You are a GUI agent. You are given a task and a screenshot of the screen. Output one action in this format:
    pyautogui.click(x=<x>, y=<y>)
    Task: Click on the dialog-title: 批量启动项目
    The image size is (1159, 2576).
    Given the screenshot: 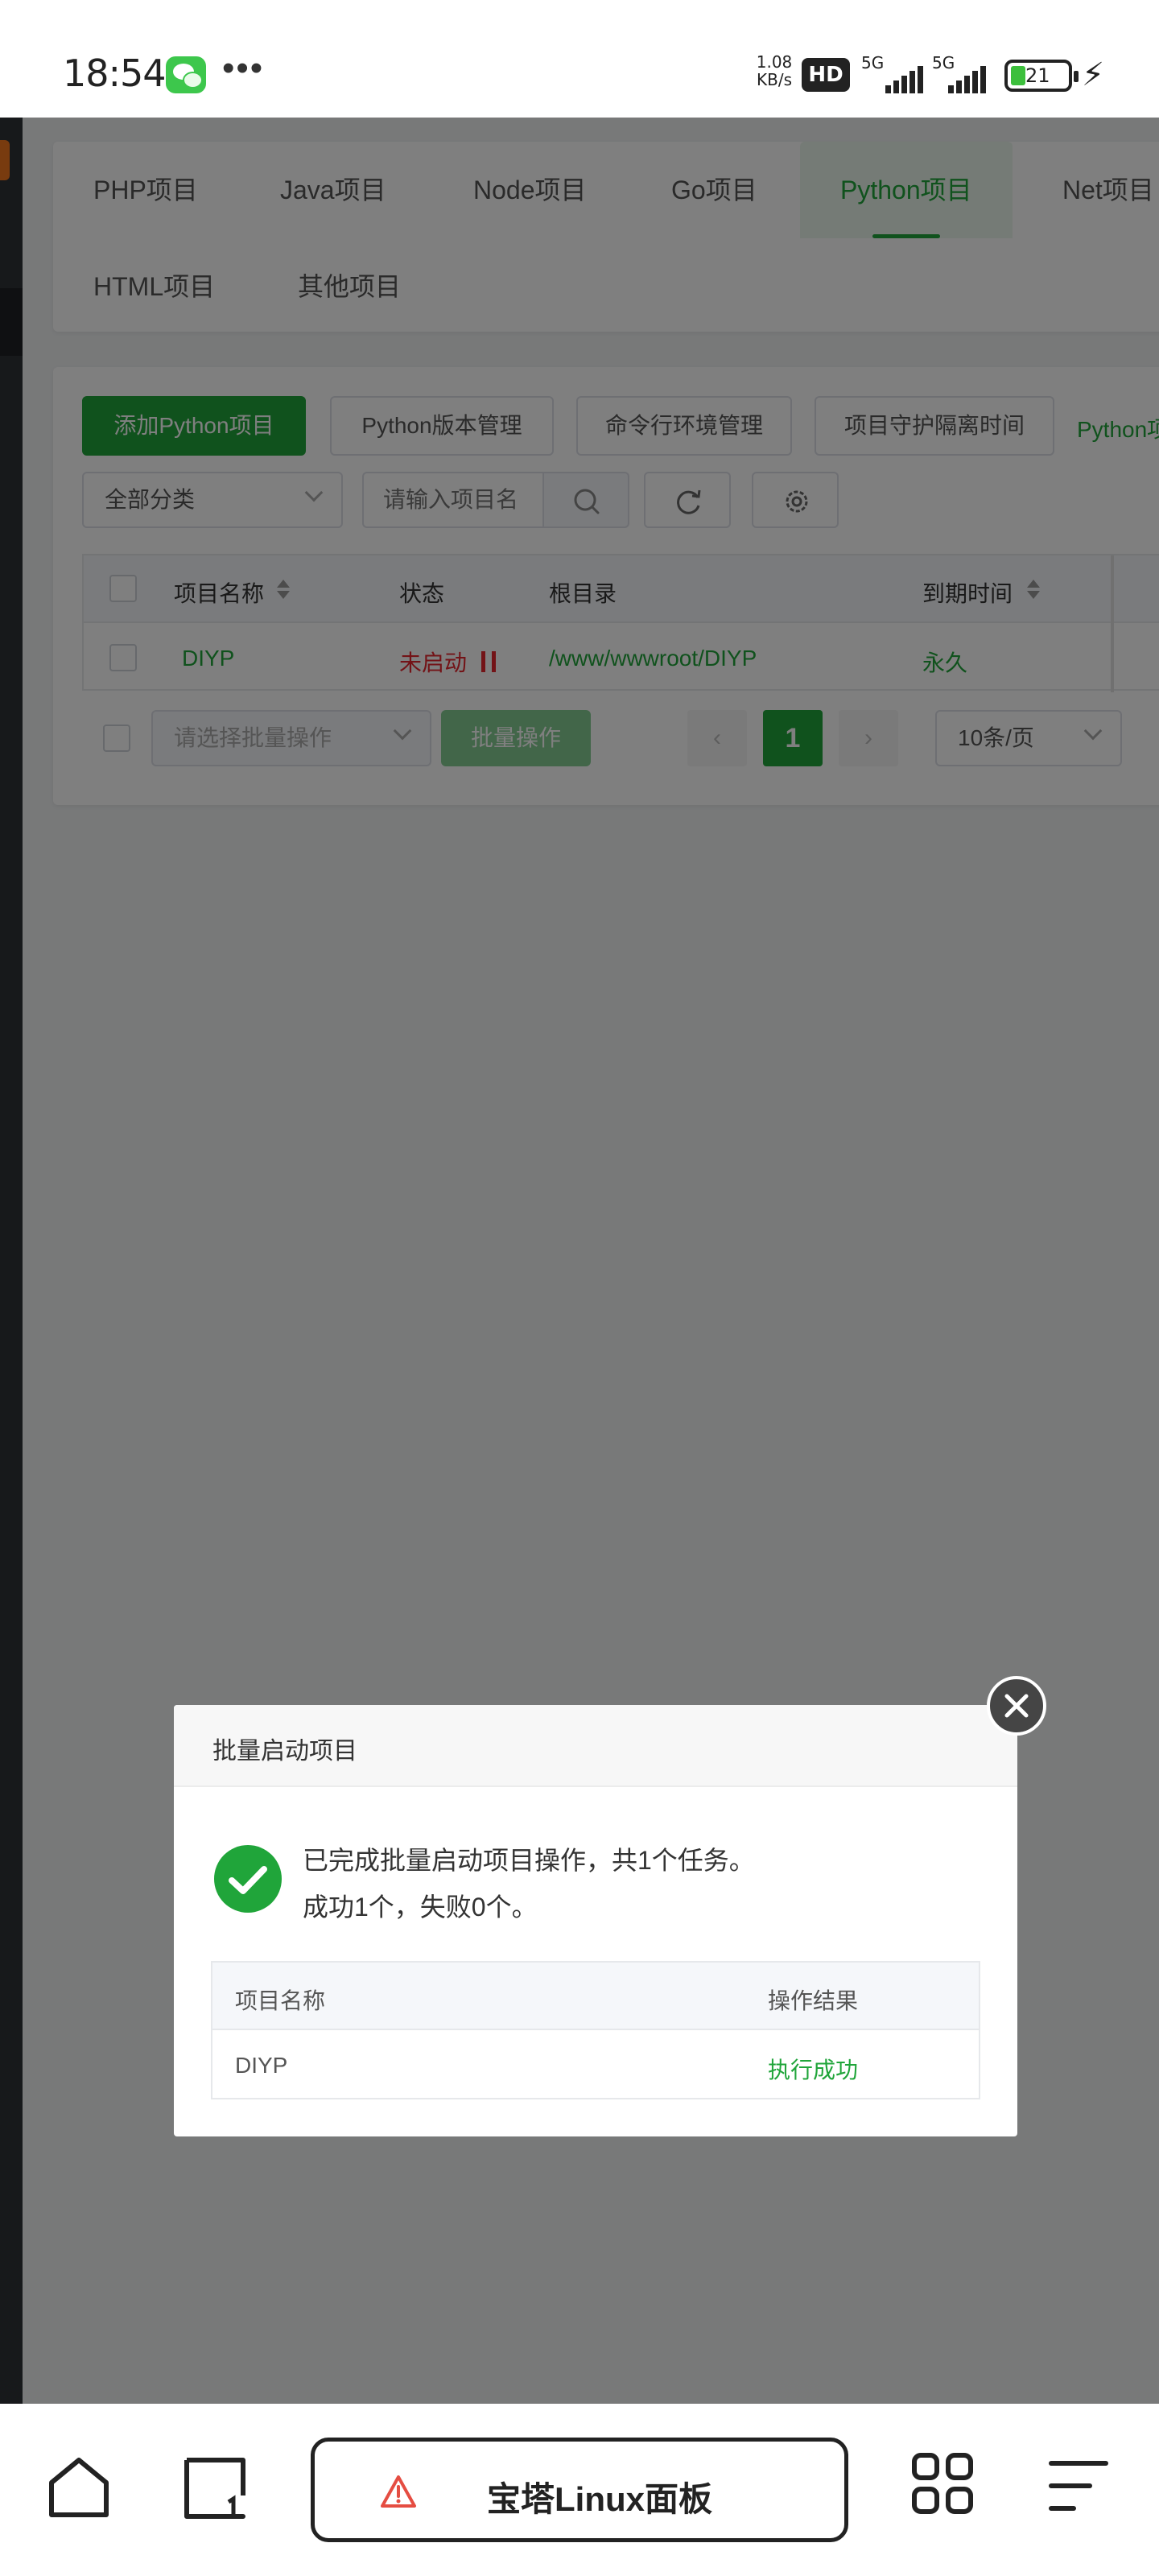 What is the action you would take?
    pyautogui.click(x=284, y=1751)
    